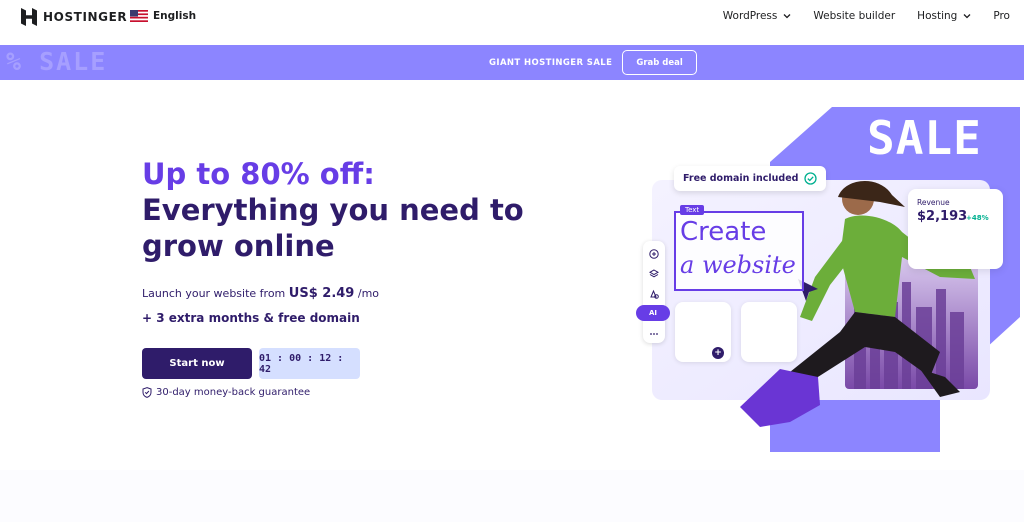 Image resolution: width=1024 pixels, height=522 pixels. I want to click on extra-offer: + 3 extra months & free domain, so click(251, 318).